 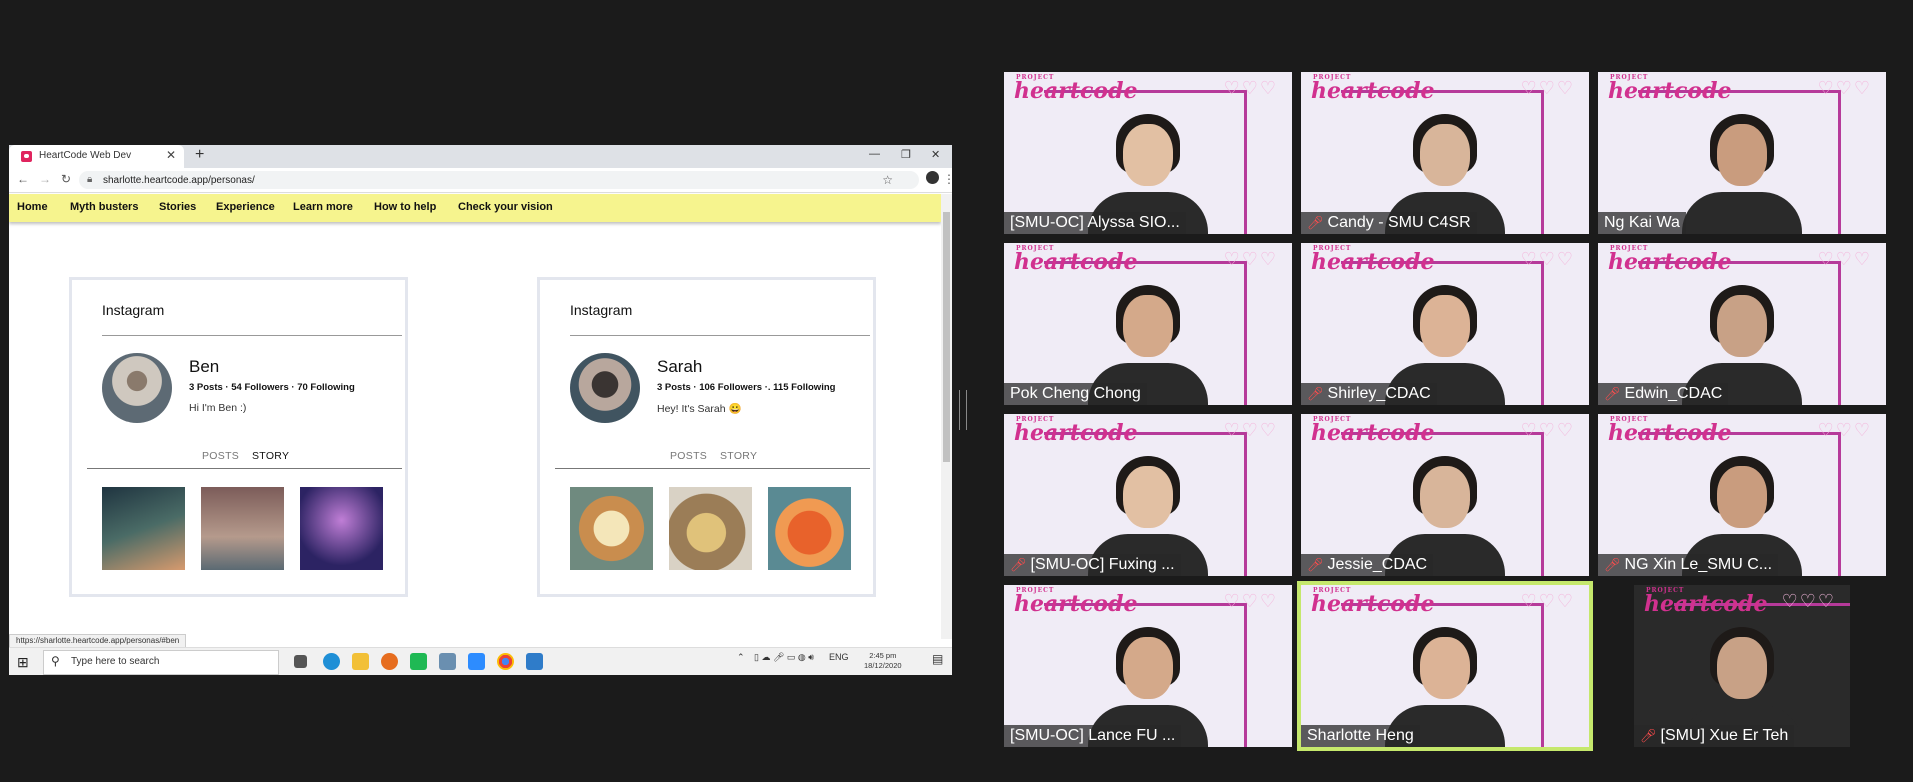 I want to click on participant-tile: PROJECT heartcode ♡♡♡ 🎤︎ Candy - SMU C4SR, so click(x=1445, y=153).